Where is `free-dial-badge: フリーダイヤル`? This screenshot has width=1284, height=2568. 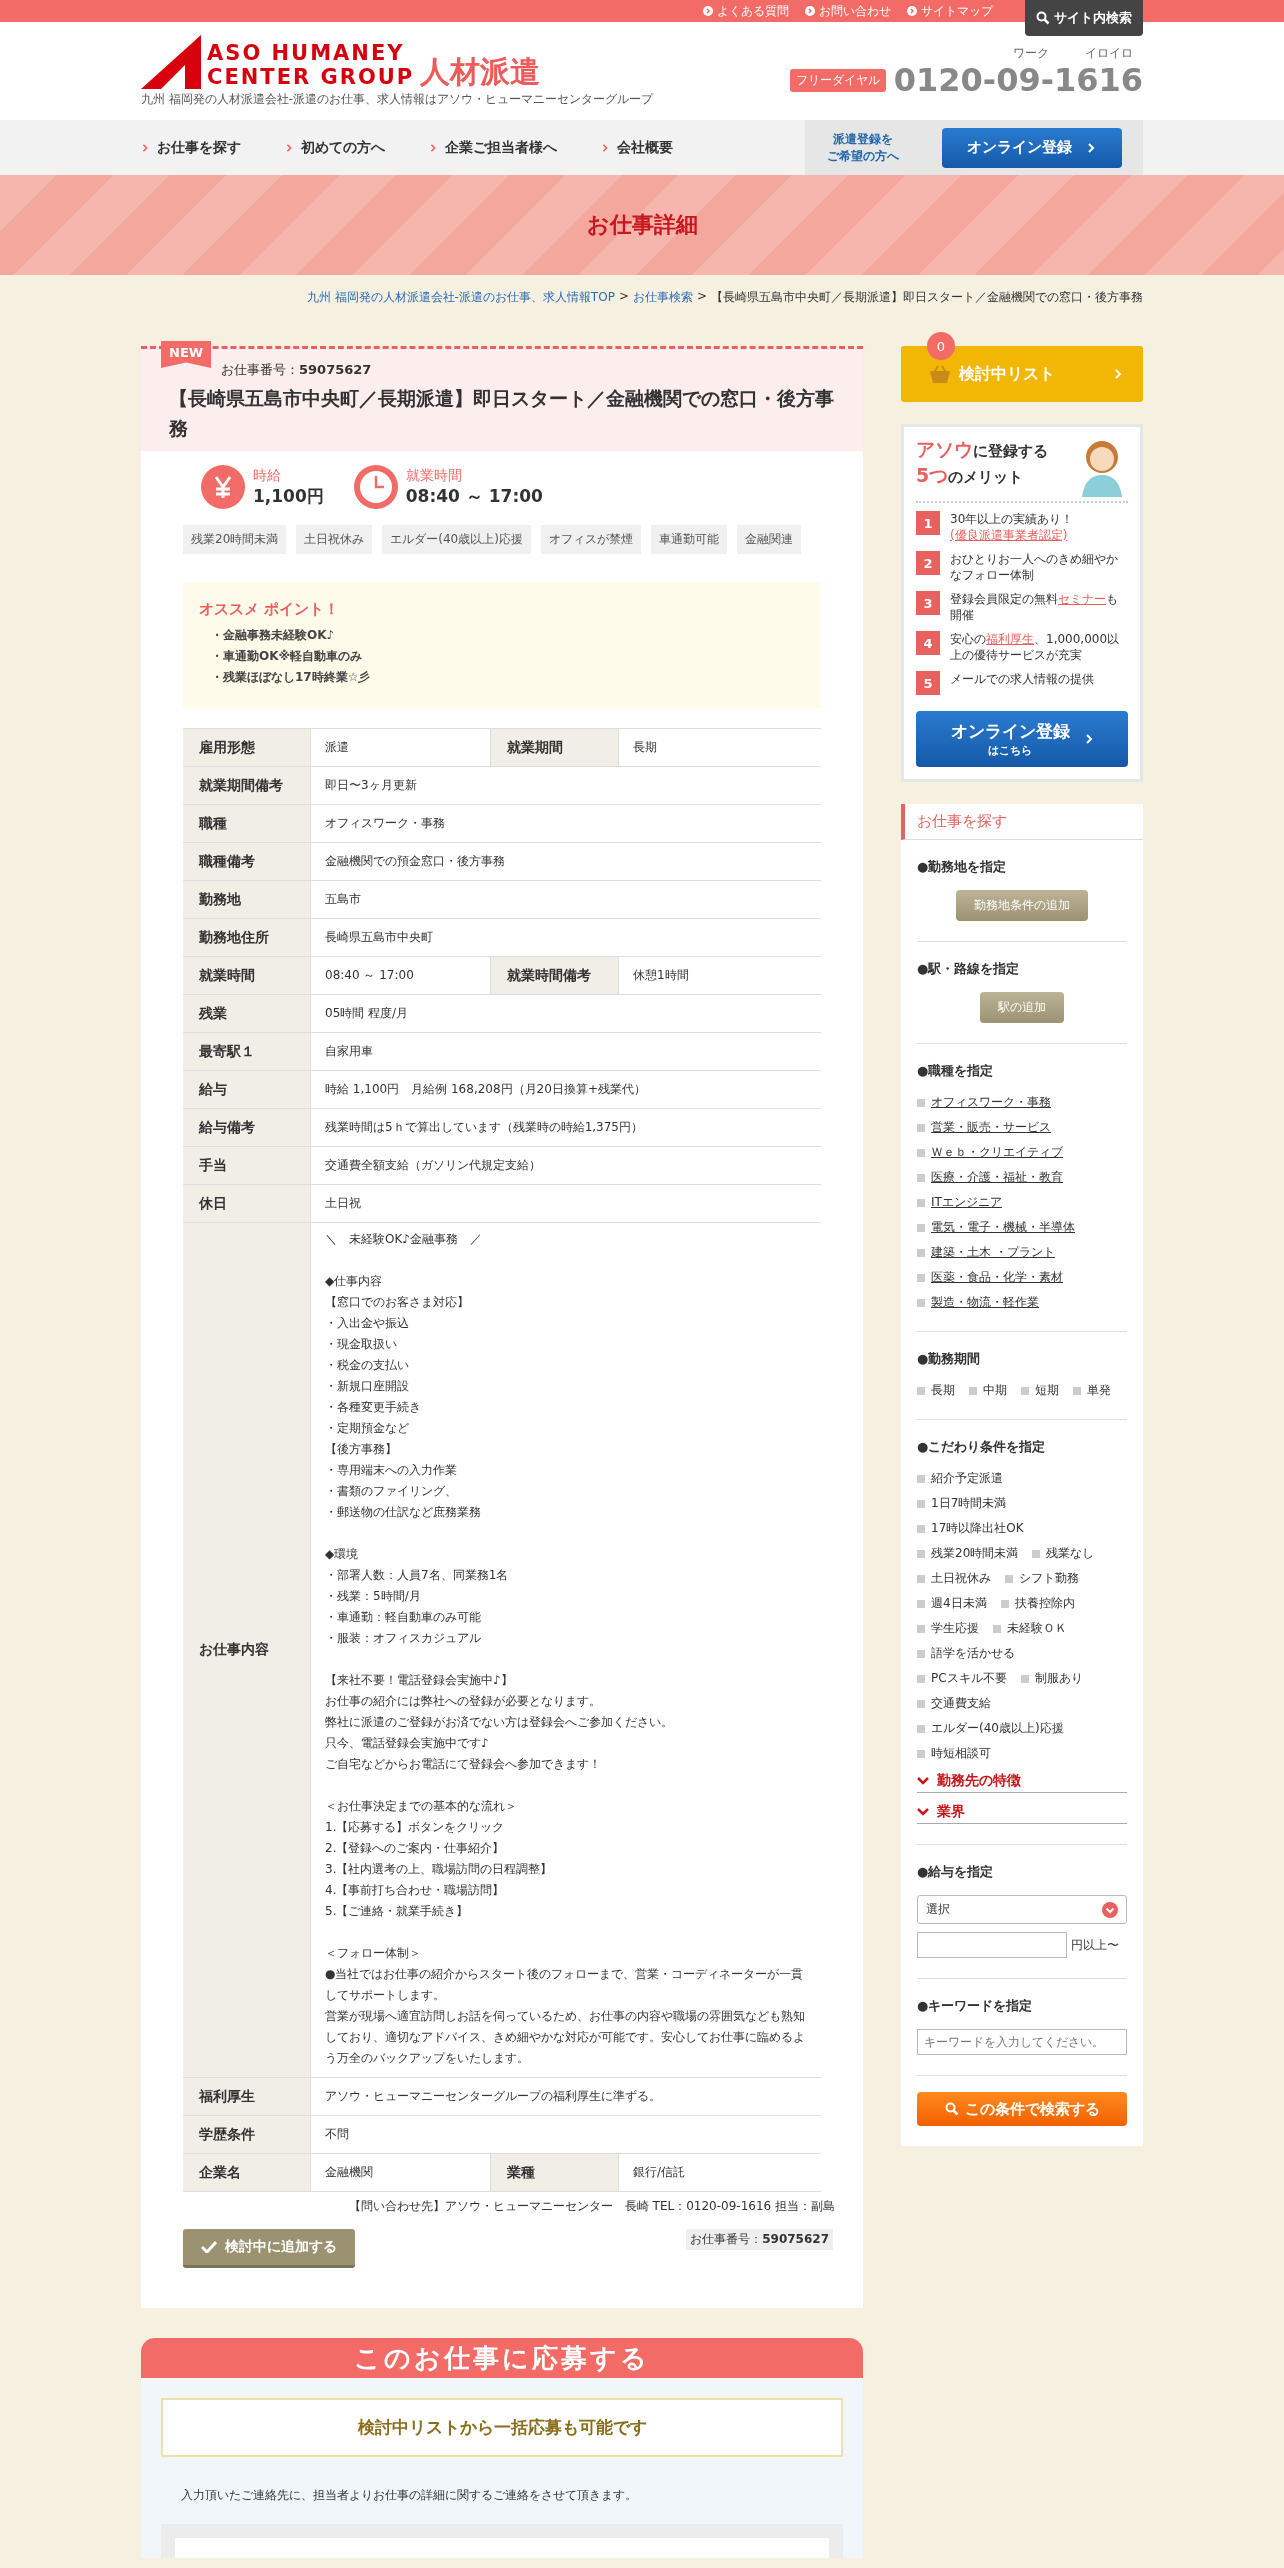 free-dial-badge: フリーダイヤル is located at coordinates (837, 80).